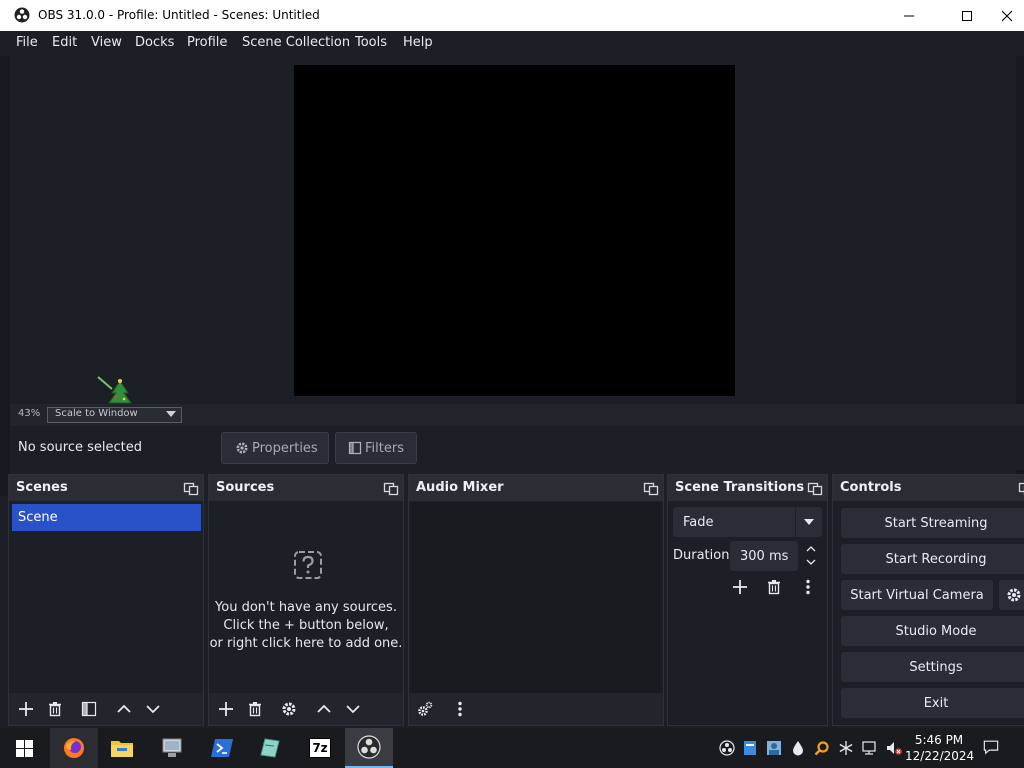 This screenshot has width=1024, height=768. What do you see at coordinates (460, 487) in the screenshot?
I see `audio-mixer-dock-title: Audio Mixer` at bounding box center [460, 487].